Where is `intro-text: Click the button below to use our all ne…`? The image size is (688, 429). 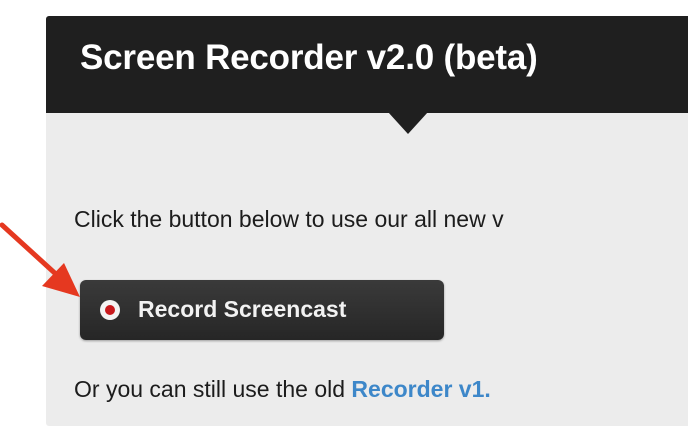
intro-text: Click the button below to use our all ne… is located at coordinates (289, 219).